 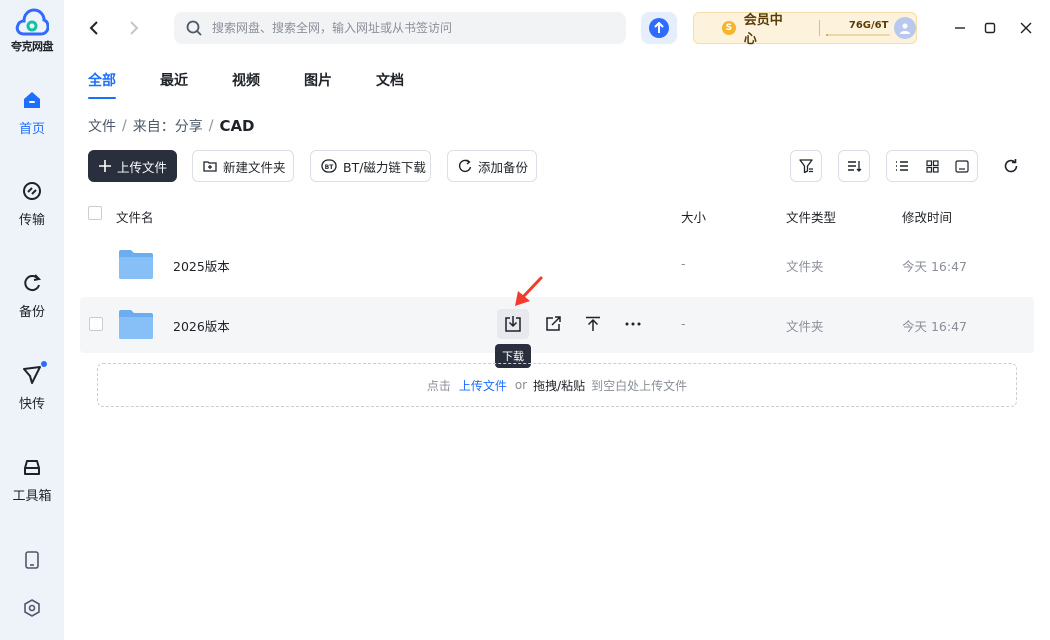 What do you see at coordinates (210, 166) in the screenshot?
I see `new-folder-icon` at bounding box center [210, 166].